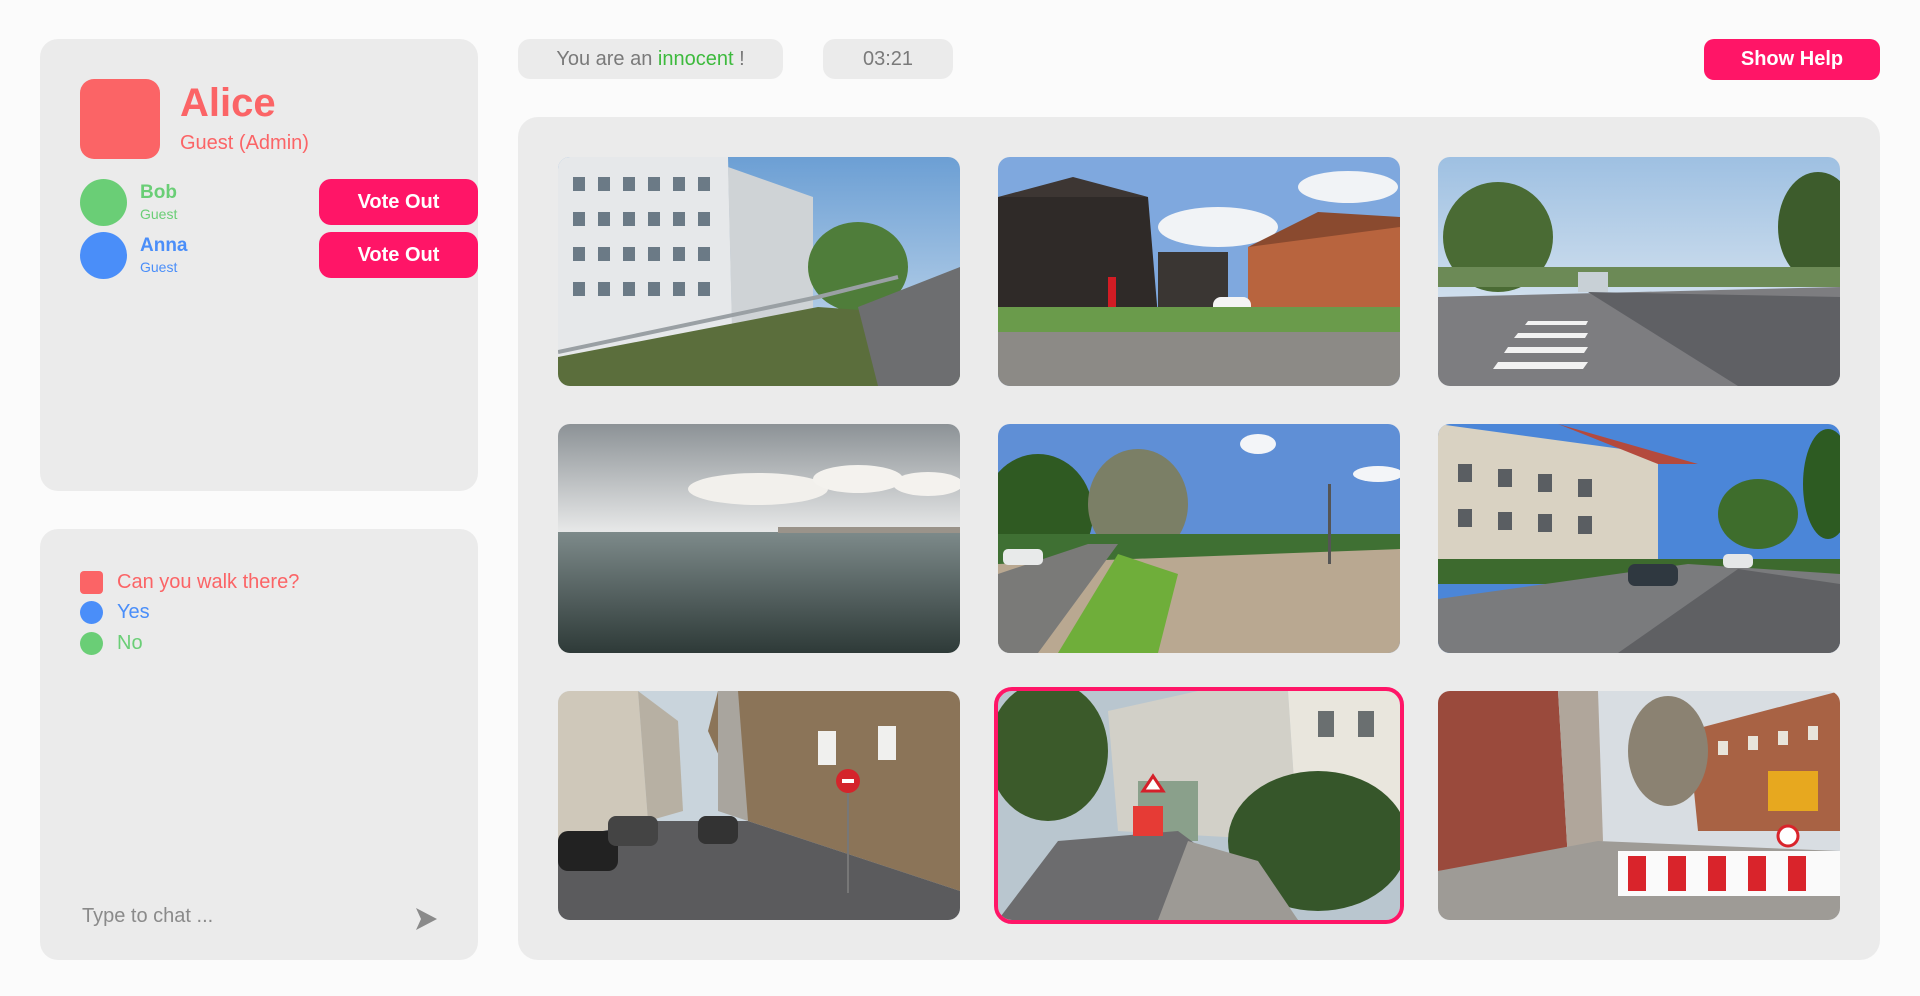 Image resolution: width=1920 pixels, height=996 pixels. What do you see at coordinates (279, 203) in the screenshot?
I see `player-row-bob: Bob Guest Vote Out` at bounding box center [279, 203].